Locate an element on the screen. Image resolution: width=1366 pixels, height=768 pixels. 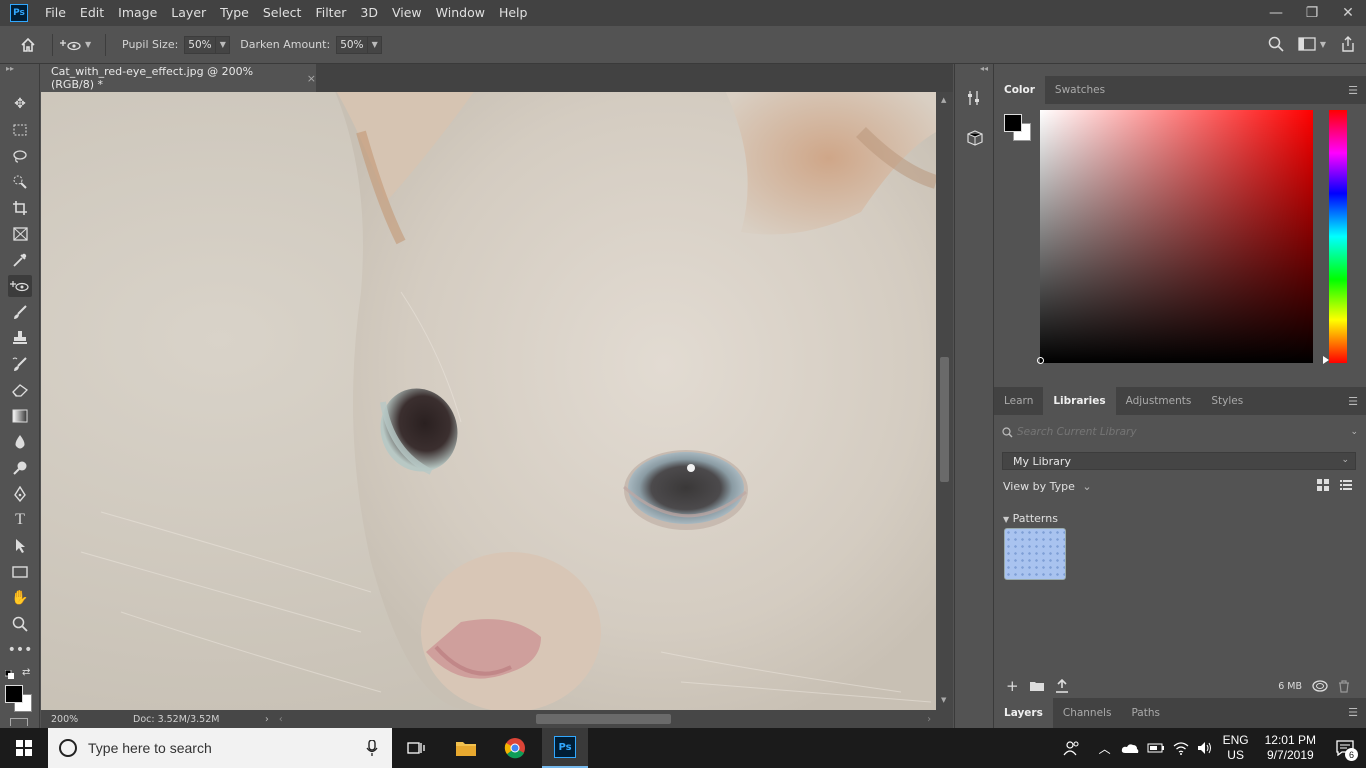
menu-filter: Filter is located at coordinates (330, 13).